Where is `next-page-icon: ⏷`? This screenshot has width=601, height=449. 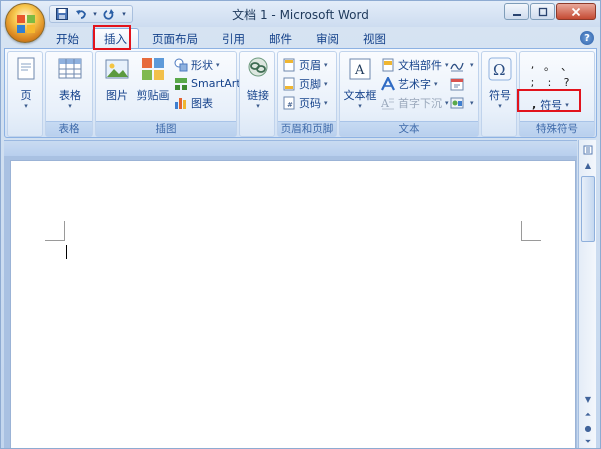 next-page-icon: ⏷ is located at coordinates (588, 441).